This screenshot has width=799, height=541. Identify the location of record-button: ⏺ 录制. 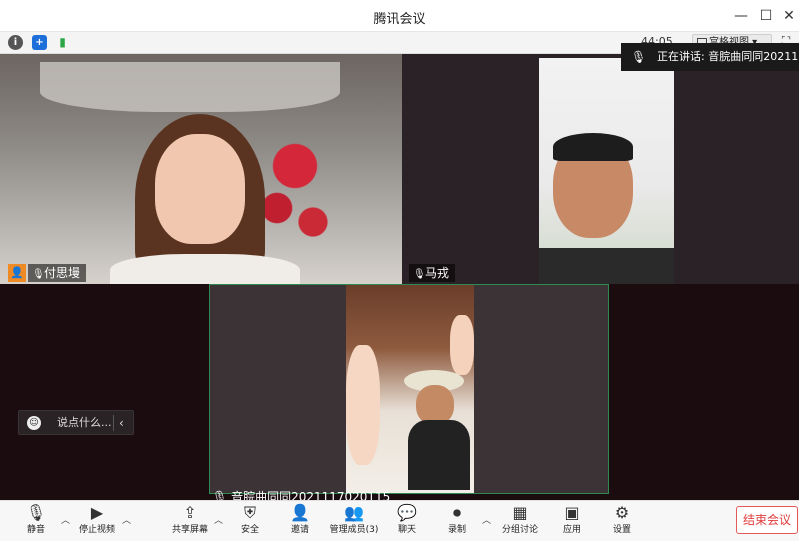
(457, 522).